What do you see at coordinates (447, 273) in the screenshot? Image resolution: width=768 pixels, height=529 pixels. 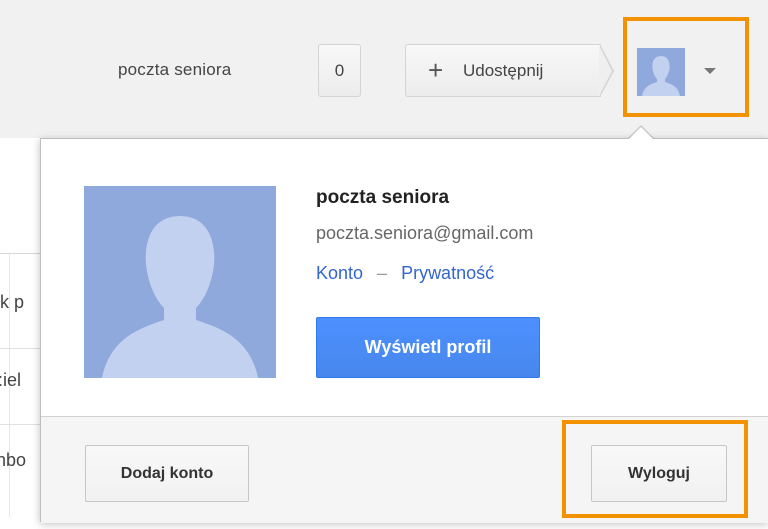 I see `privacy-link: Prywatność` at bounding box center [447, 273].